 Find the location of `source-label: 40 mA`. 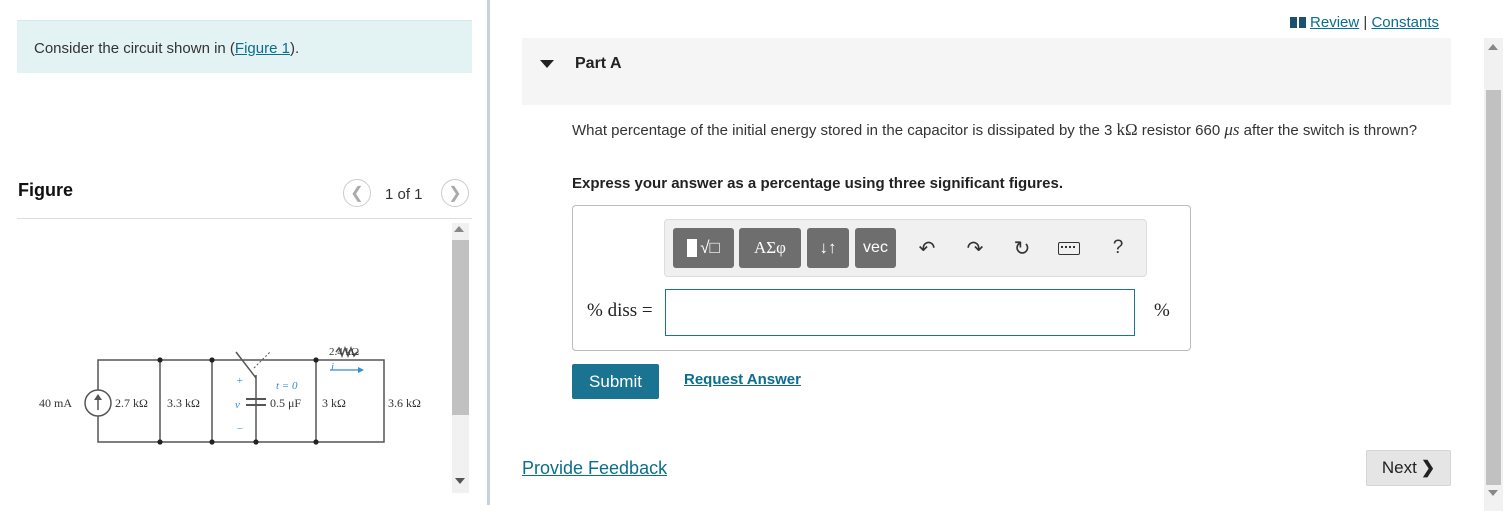

source-label: 40 mA is located at coordinates (55, 403).